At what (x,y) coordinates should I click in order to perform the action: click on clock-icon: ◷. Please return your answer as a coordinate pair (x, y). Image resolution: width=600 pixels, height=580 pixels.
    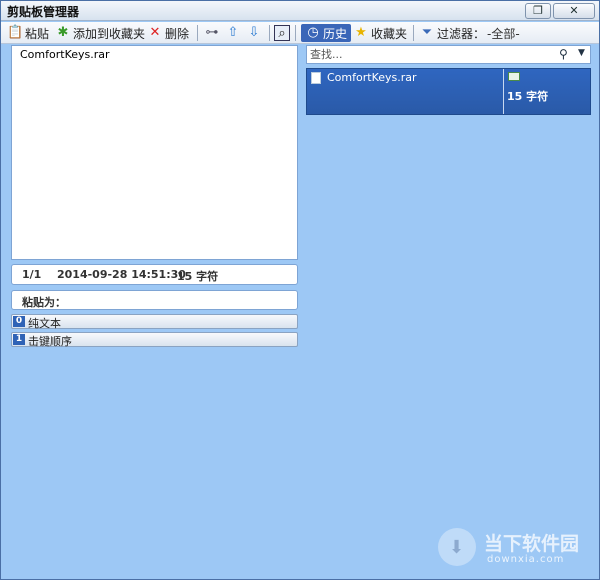
    Looking at the image, I should click on (313, 32).